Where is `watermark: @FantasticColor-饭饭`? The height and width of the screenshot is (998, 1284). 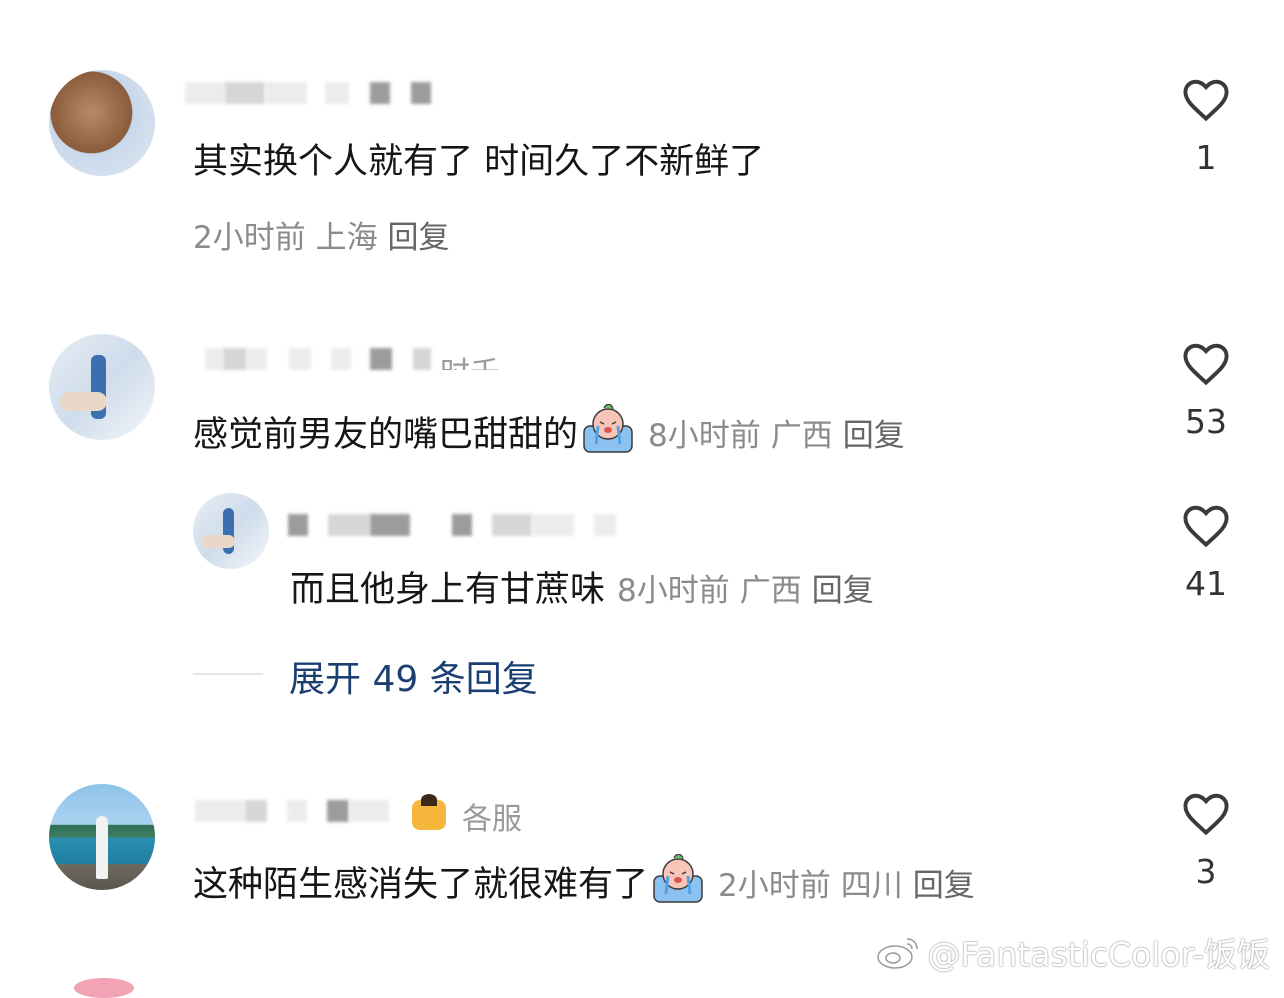 watermark: @FantasticColor-饭饭 is located at coordinates (1072, 952).